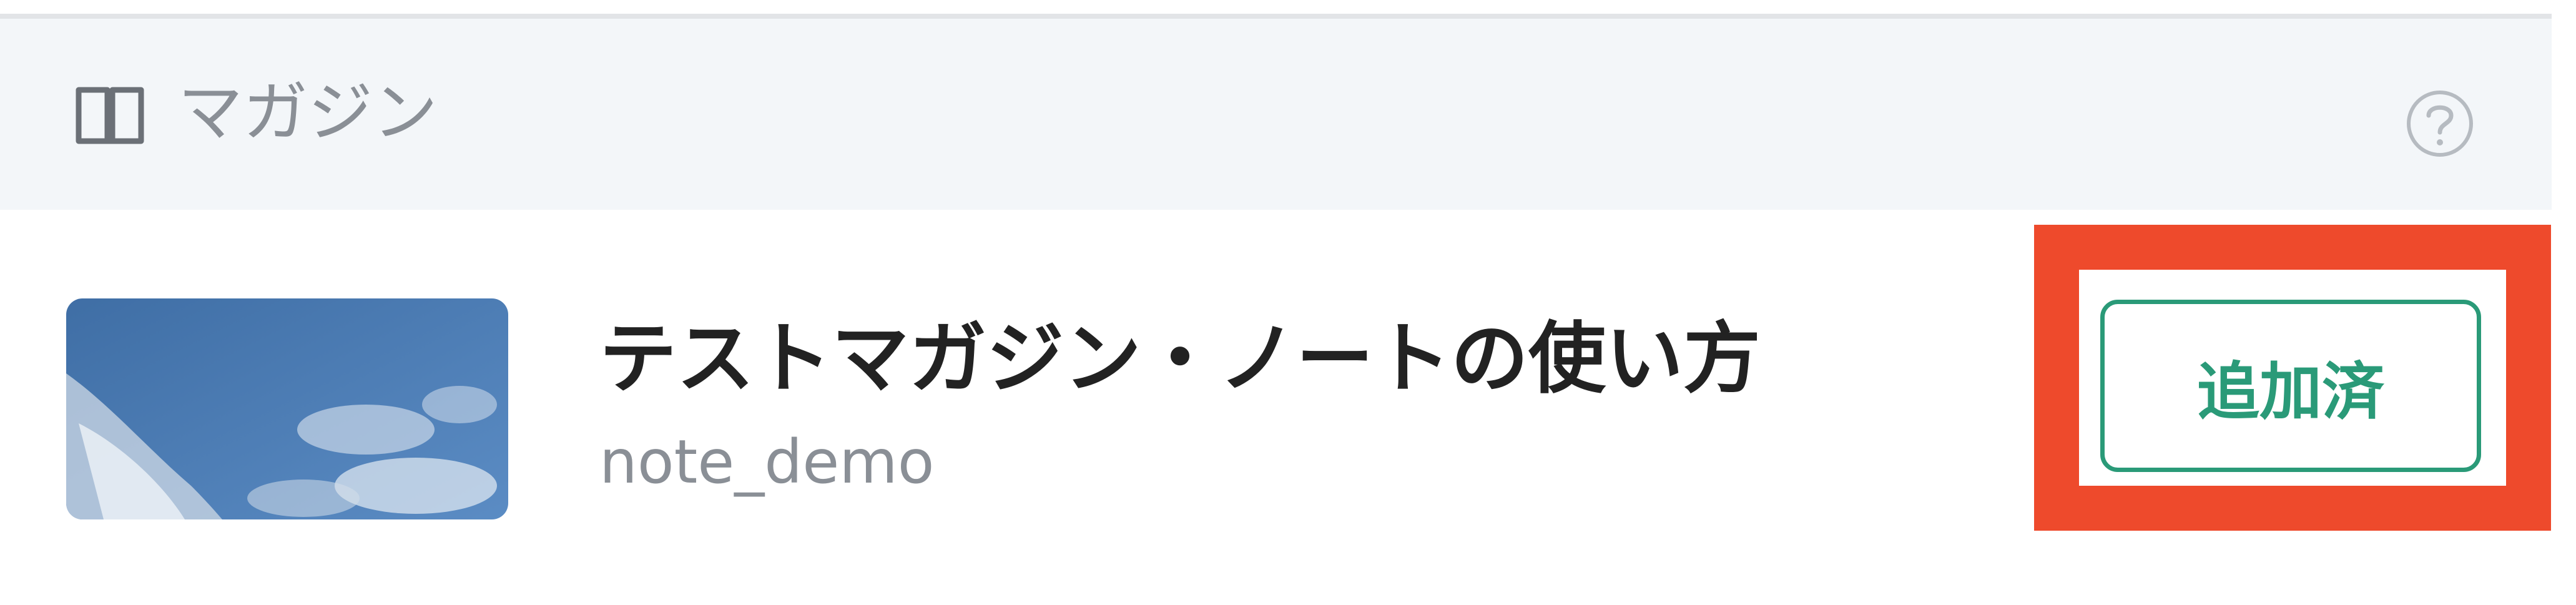 This screenshot has height=605, width=2576. What do you see at coordinates (287, 408) in the screenshot?
I see `magazine-thumbnail` at bounding box center [287, 408].